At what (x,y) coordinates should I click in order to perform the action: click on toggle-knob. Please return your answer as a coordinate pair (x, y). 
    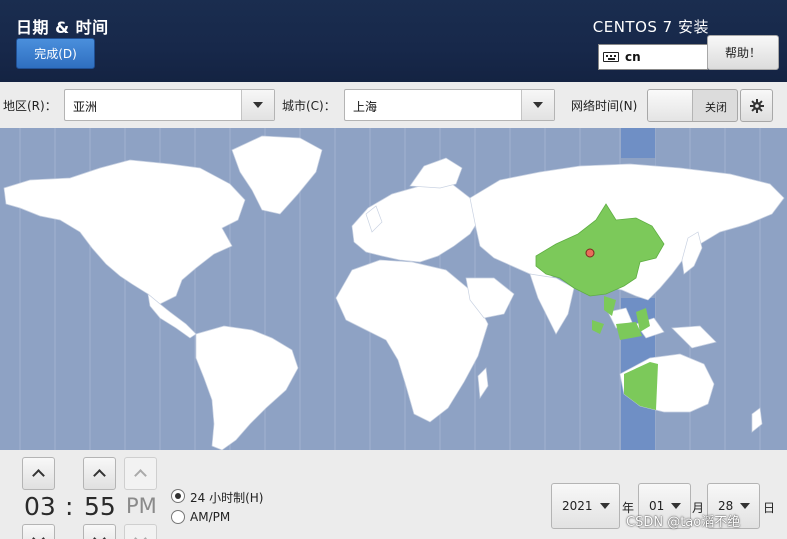
    Looking at the image, I should click on (670, 105).